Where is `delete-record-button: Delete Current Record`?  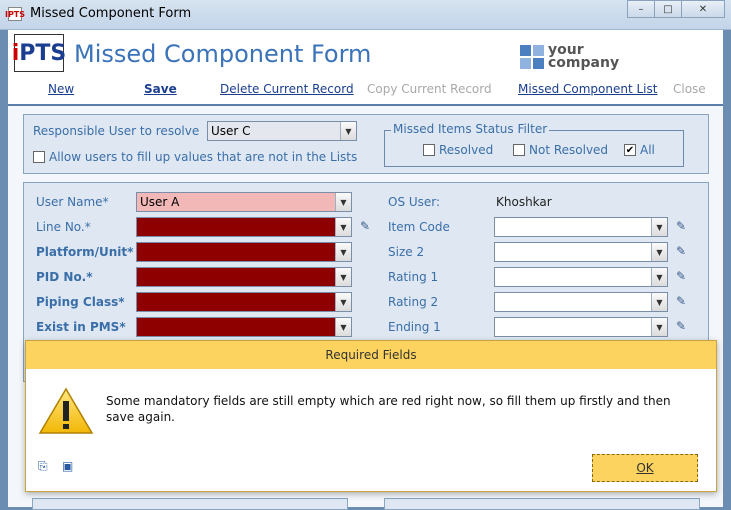 delete-record-button: Delete Current Record is located at coordinates (287, 89).